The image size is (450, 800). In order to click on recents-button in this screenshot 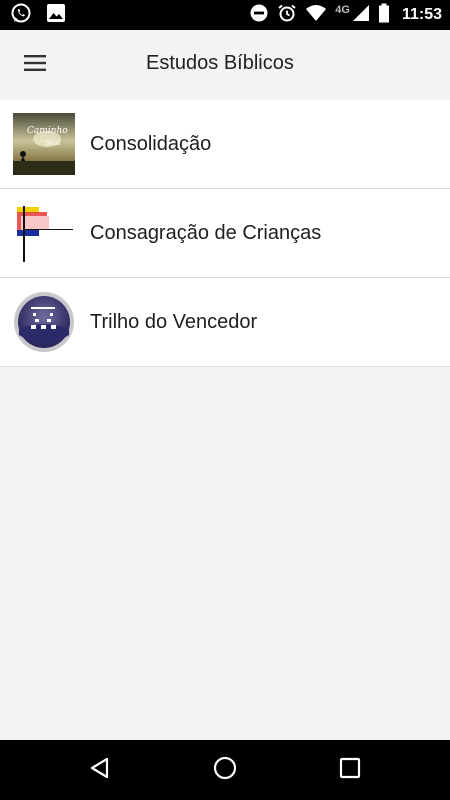, I will do `click(350, 770)`.